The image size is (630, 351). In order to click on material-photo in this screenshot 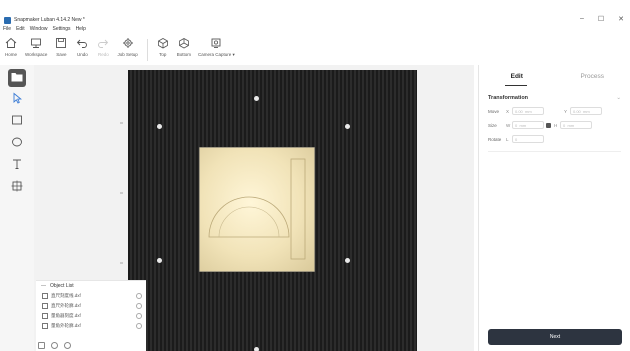, I will do `click(257, 209)`.